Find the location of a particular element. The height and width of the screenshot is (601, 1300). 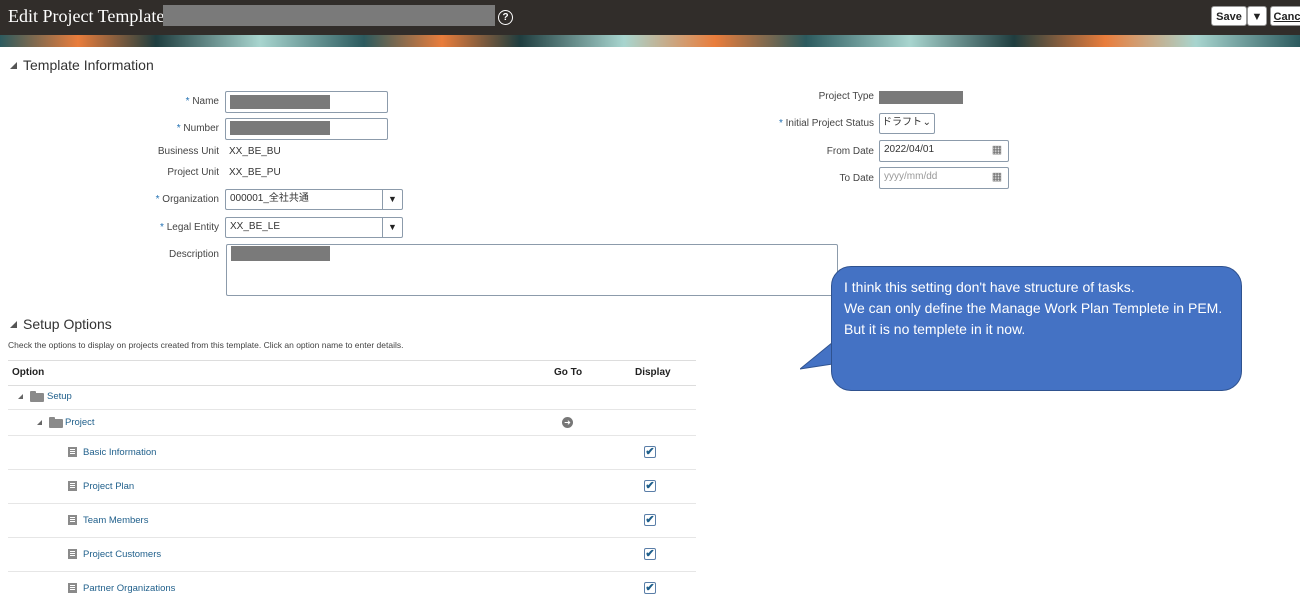

to-date-field: yyyy/mm/dd ▦ is located at coordinates (944, 178).